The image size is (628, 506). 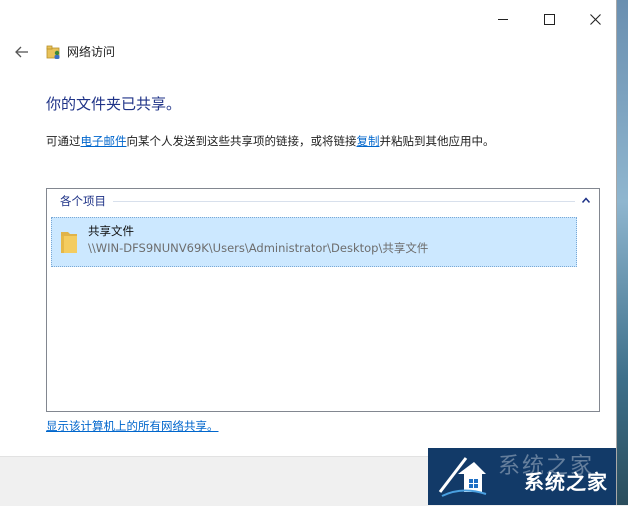 What do you see at coordinates (69, 242) in the screenshot?
I see `folder-icon` at bounding box center [69, 242].